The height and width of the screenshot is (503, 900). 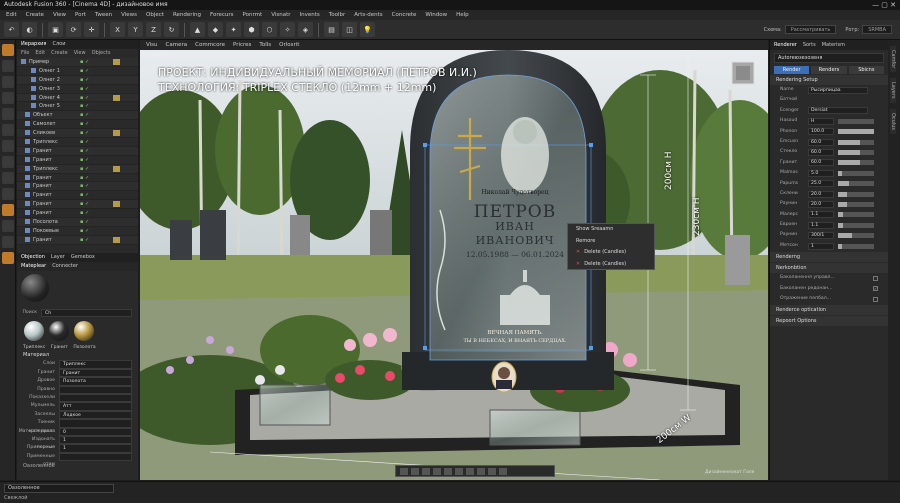 I want to click on object-row: Сликоев ▪ ✓, so click(x=77, y=134).